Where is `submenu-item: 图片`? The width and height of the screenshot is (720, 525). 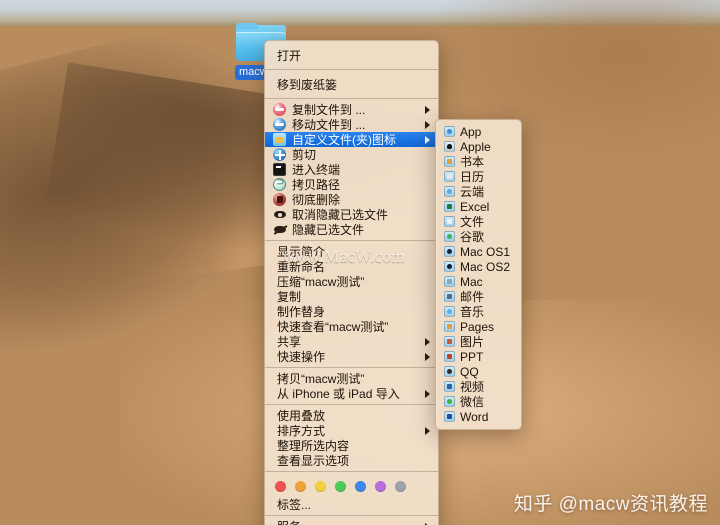
submenu-item: 图片 is located at coordinates (478, 341).